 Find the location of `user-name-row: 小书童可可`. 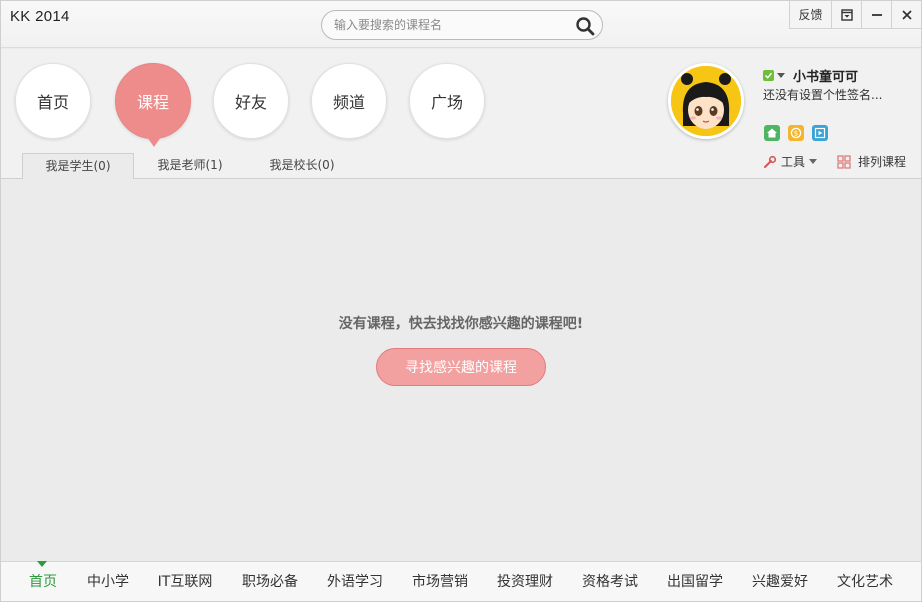

user-name-row: 小书童可可 is located at coordinates (810, 75).